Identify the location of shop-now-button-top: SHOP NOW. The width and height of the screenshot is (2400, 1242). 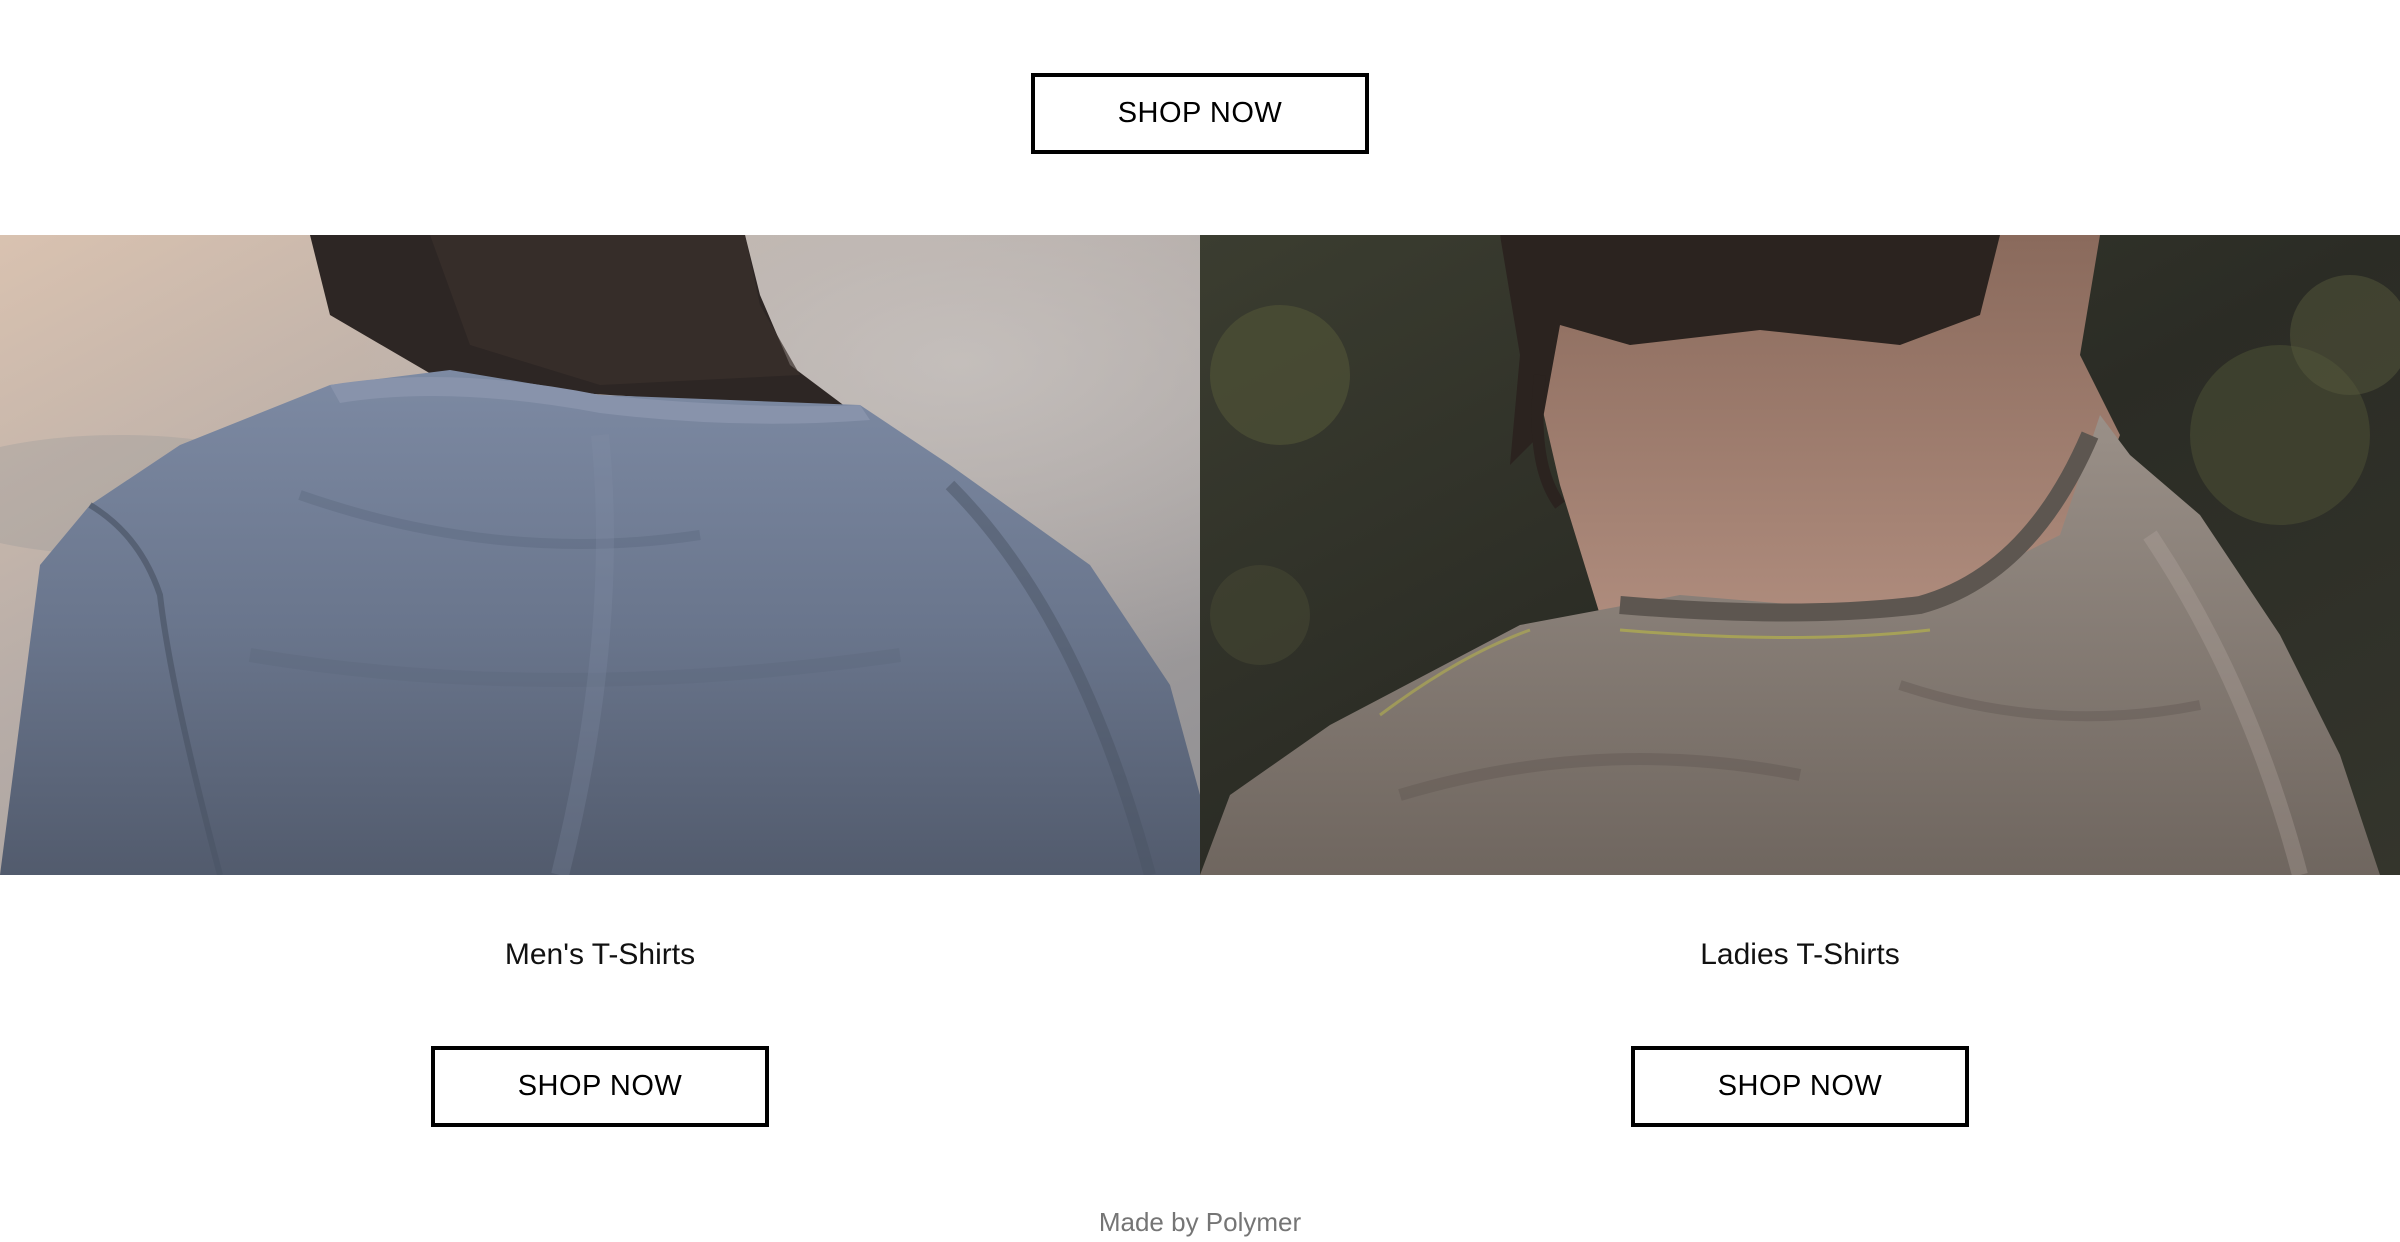
(1200, 113).